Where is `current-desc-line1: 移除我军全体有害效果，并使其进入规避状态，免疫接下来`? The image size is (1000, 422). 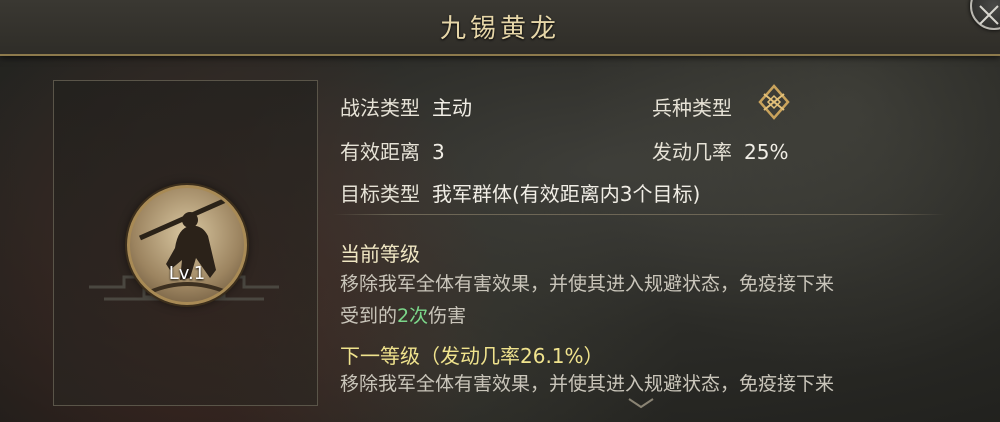 current-desc-line1: 移除我军全体有害效果，并使其进入规避状态，免疫接下来 is located at coordinates (587, 284).